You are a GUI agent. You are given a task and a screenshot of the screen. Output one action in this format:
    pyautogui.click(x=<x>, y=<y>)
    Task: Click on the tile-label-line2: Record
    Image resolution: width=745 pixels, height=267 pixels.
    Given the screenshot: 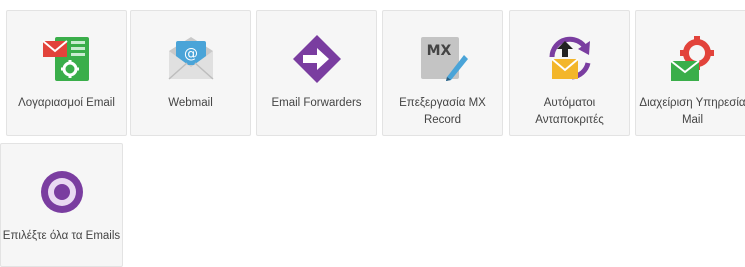 What is the action you would take?
    pyautogui.click(x=442, y=120)
    